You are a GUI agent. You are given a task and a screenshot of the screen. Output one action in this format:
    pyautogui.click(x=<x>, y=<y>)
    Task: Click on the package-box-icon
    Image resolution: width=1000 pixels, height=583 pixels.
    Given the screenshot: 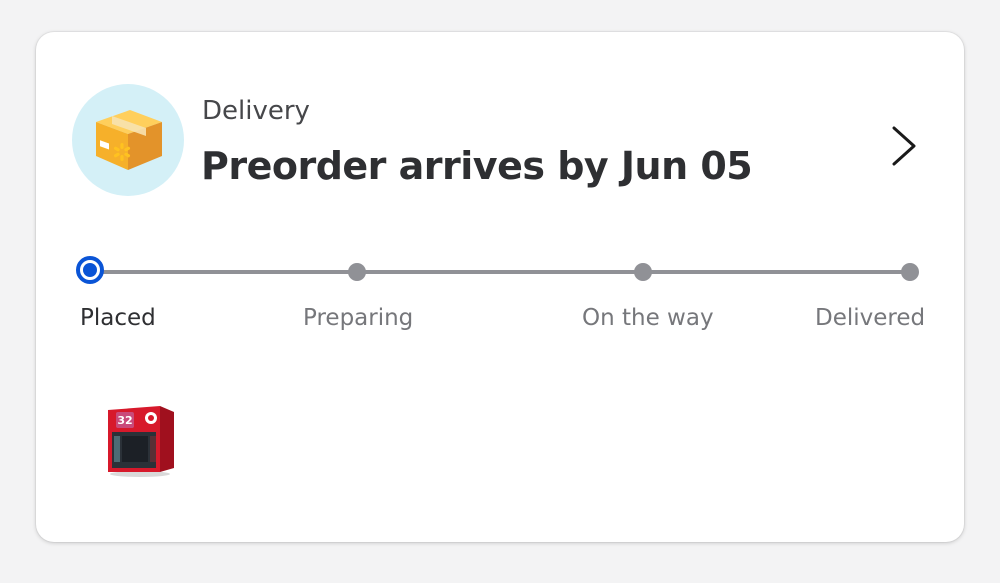 What is the action you would take?
    pyautogui.click(x=129, y=140)
    